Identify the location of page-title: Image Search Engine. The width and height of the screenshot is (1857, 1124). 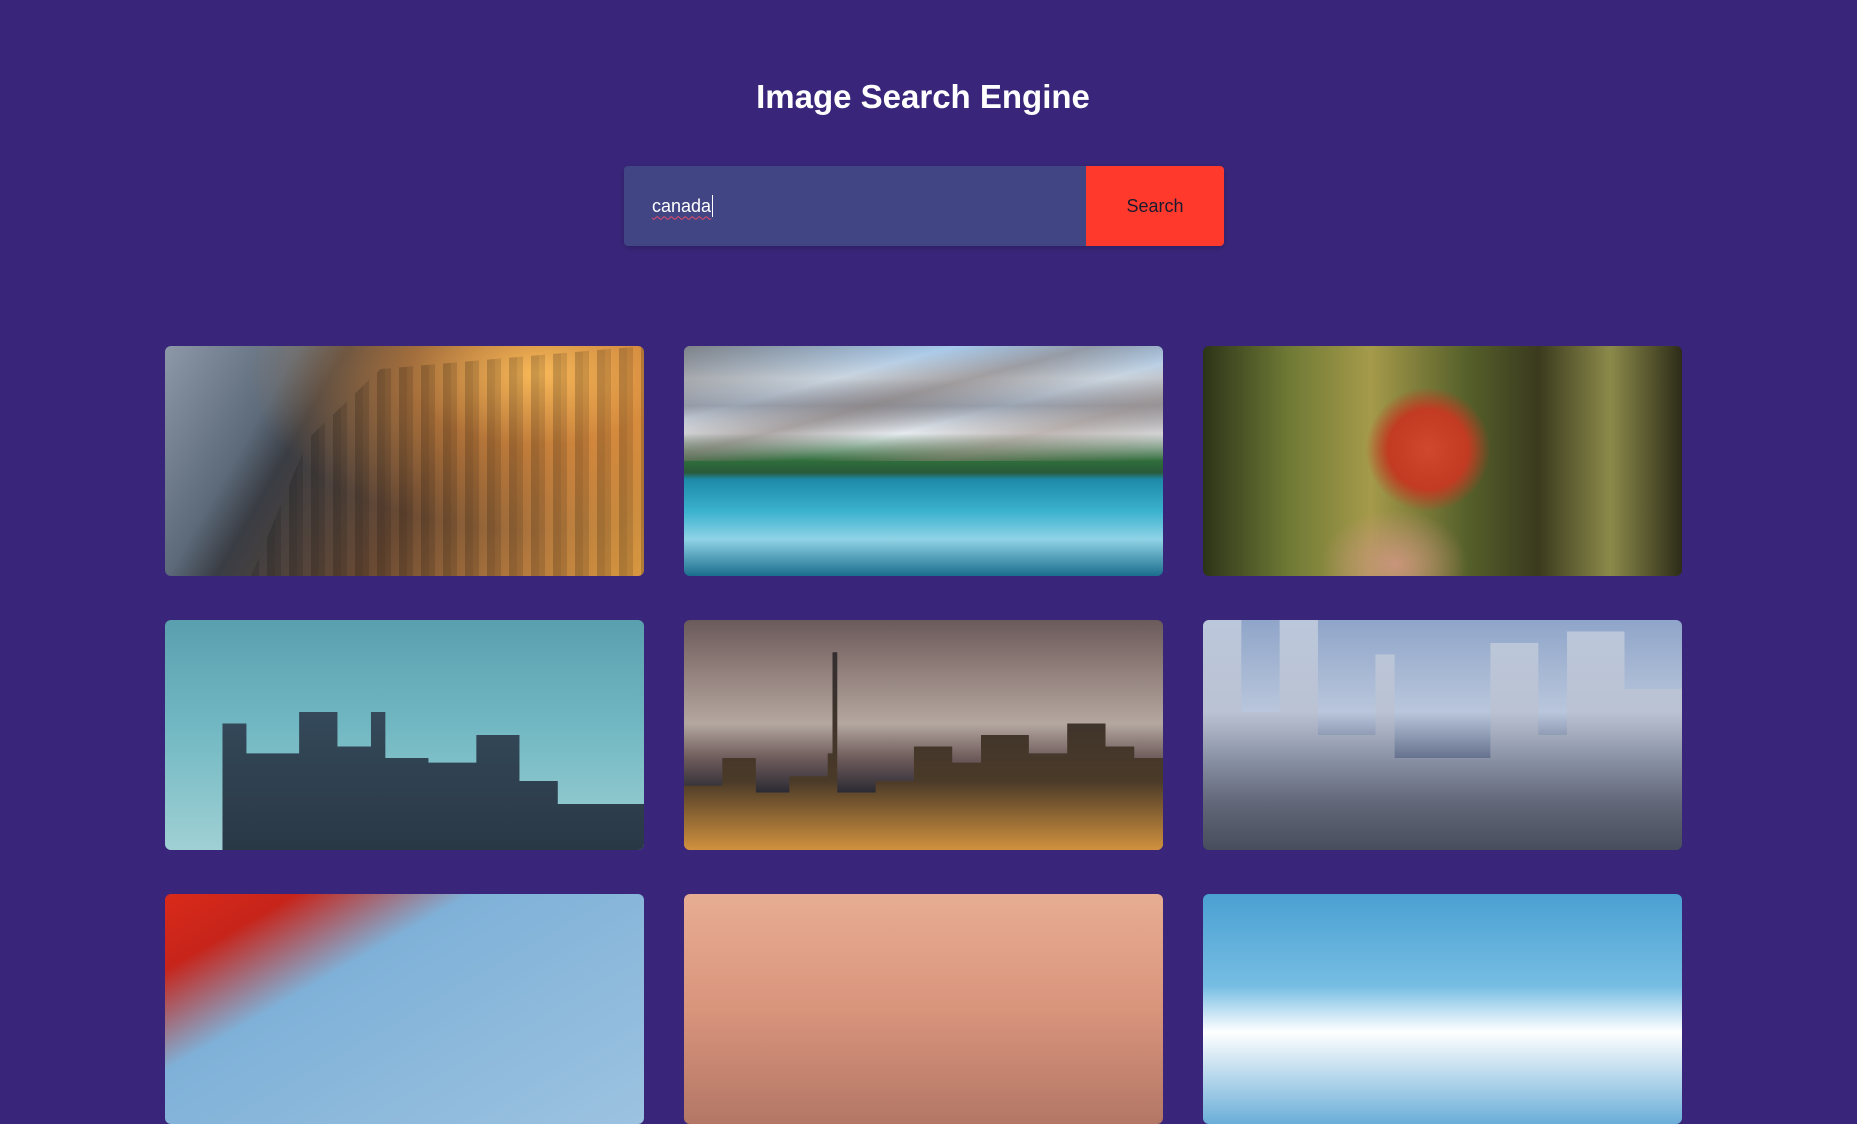
(923, 96).